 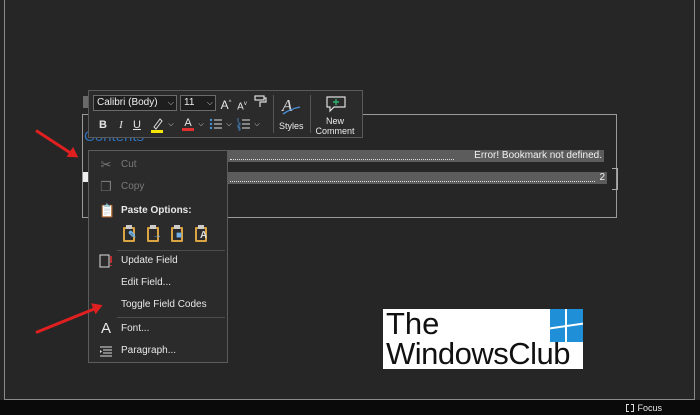 I want to click on font-color-button: A, so click(x=188, y=123).